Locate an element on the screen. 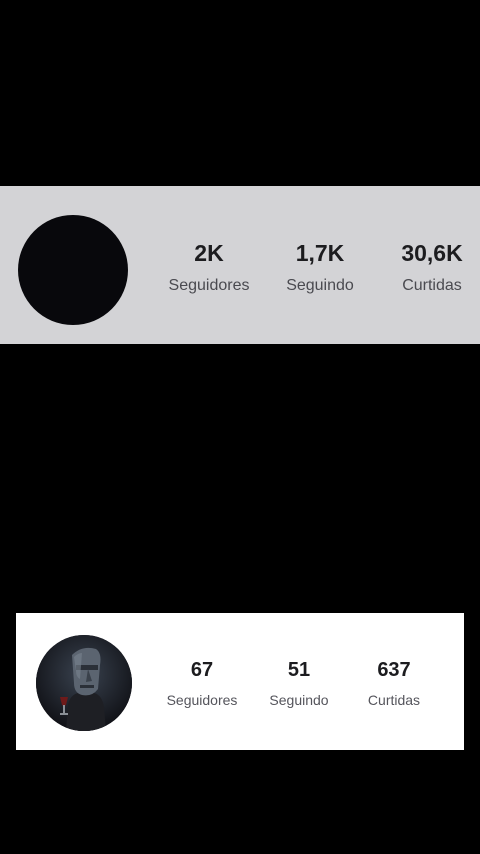  followers-count: 67 is located at coordinates (202, 670).